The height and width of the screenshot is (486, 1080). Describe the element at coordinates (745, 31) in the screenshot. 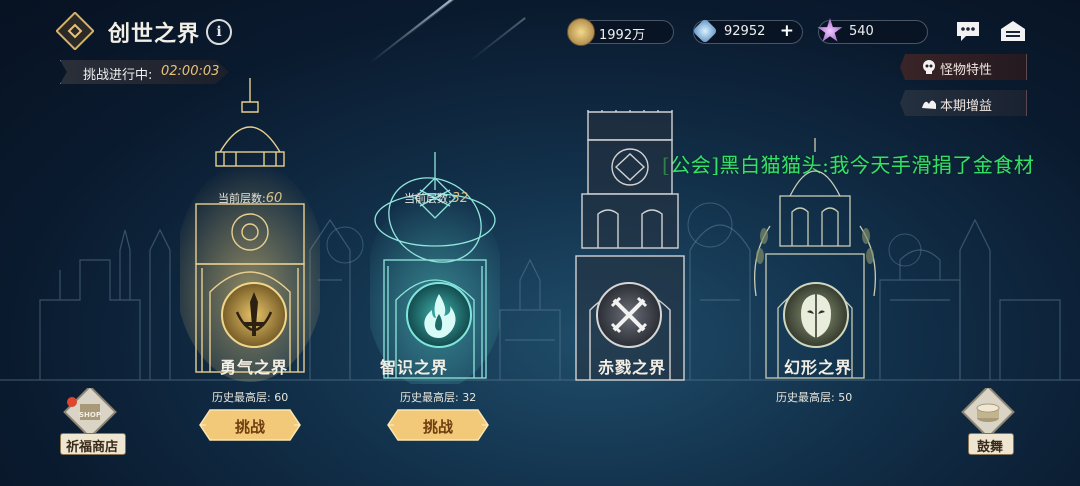

I see `diamond-value: 92952` at that location.